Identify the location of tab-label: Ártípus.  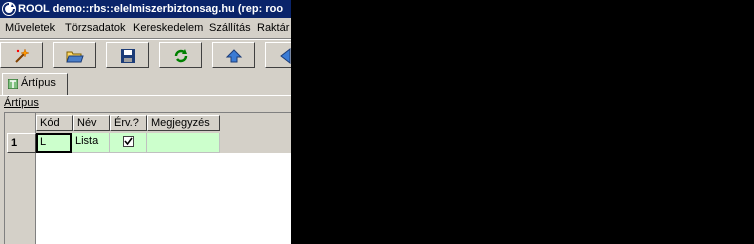
(38, 83).